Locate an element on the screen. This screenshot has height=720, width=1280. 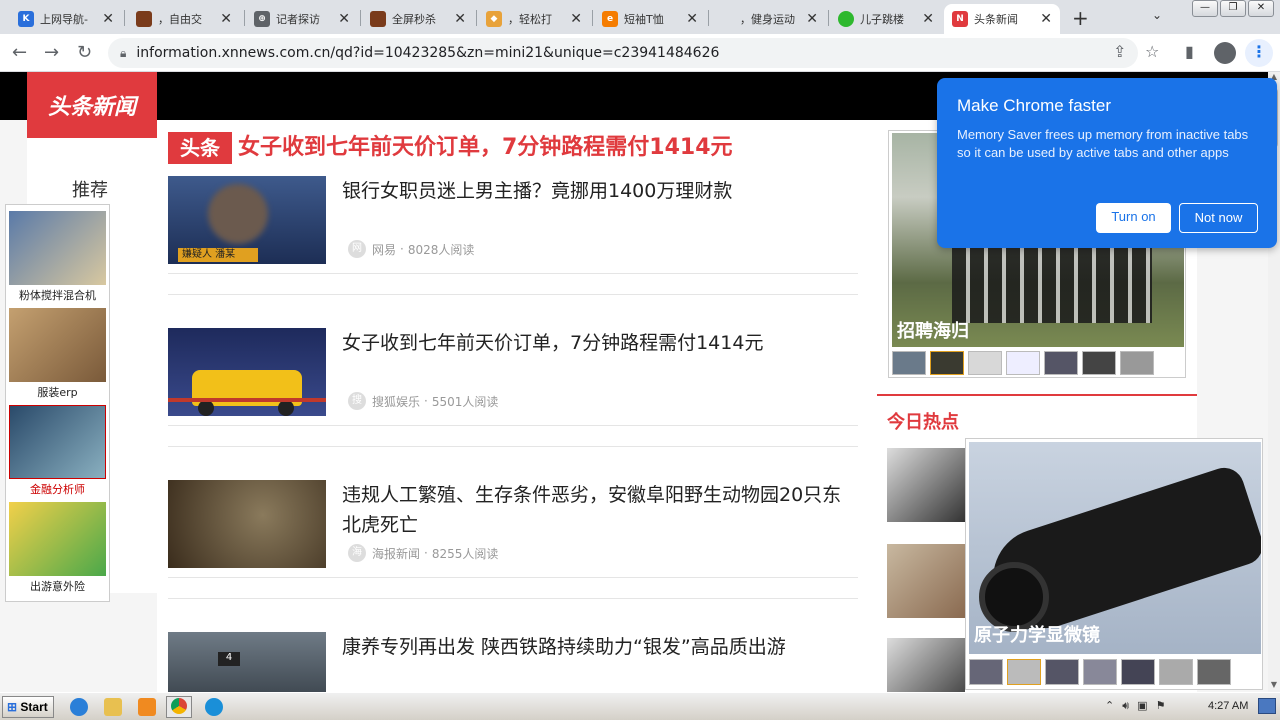
tab-active: N 头条新闻 ✕ is located at coordinates (1002, 19).